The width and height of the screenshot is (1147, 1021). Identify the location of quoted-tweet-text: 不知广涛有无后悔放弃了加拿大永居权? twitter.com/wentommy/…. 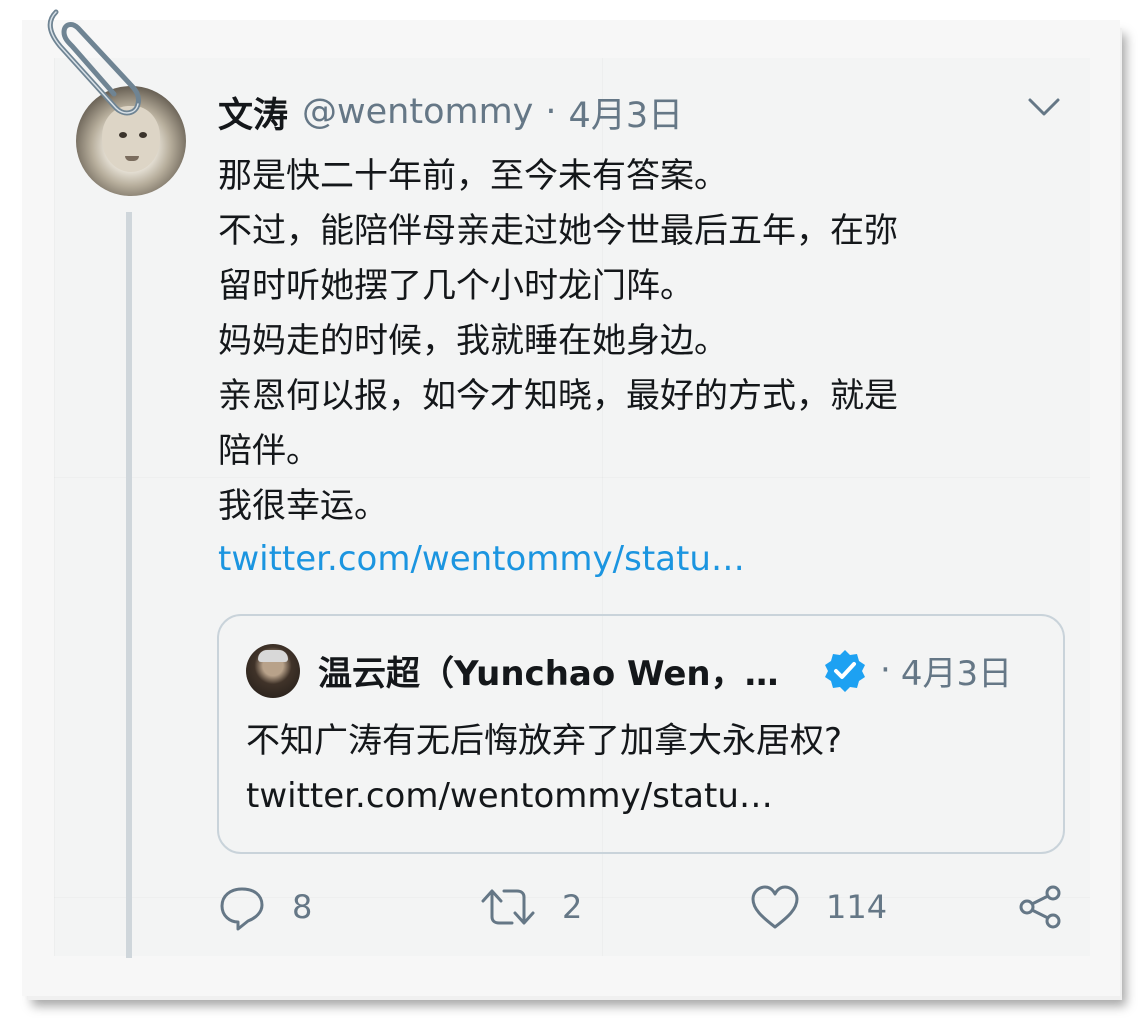
(641, 769).